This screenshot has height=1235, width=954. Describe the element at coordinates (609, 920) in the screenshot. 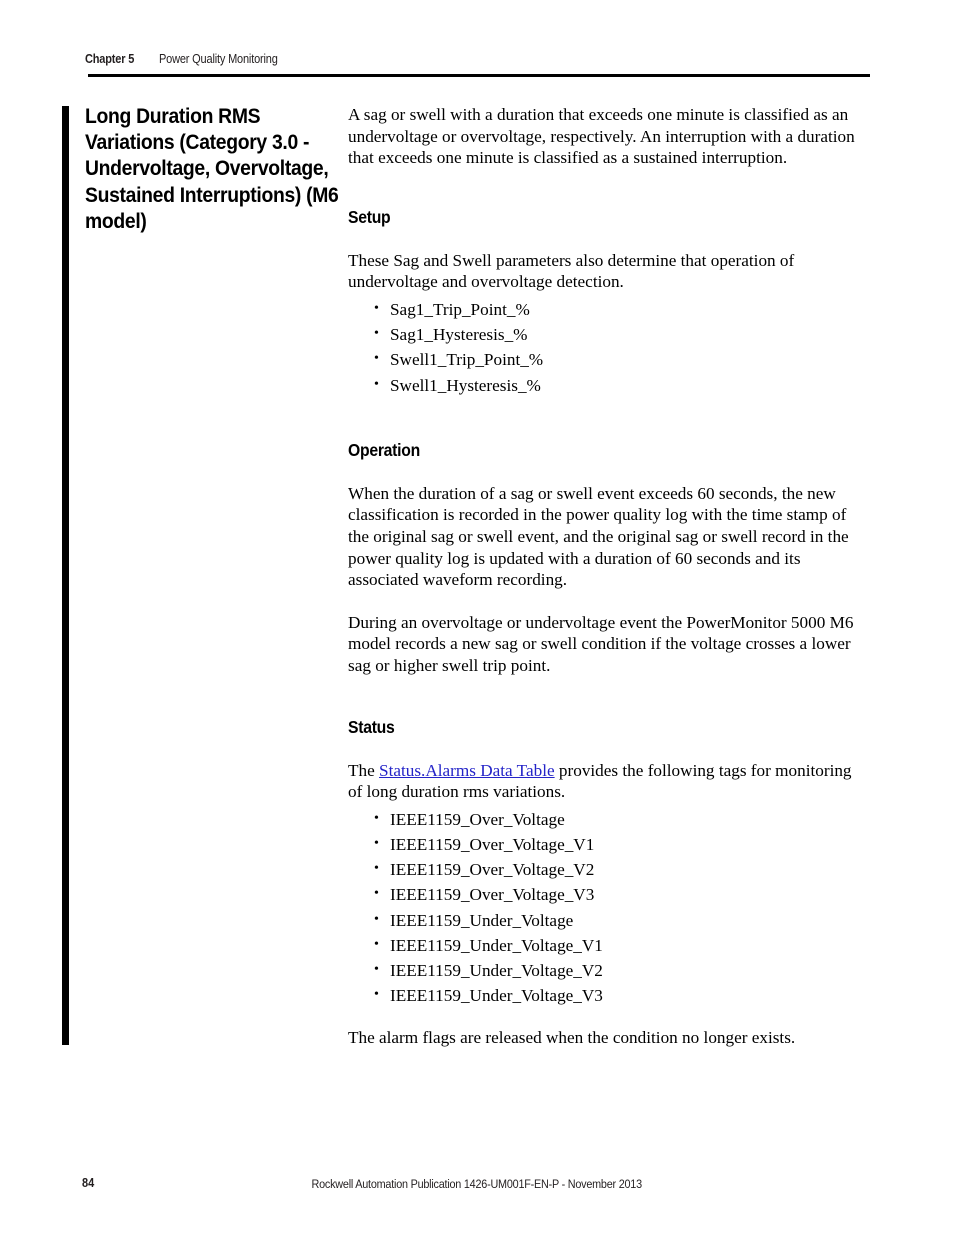

I see `list-item: IEEE1159_Under_Voltage` at that location.